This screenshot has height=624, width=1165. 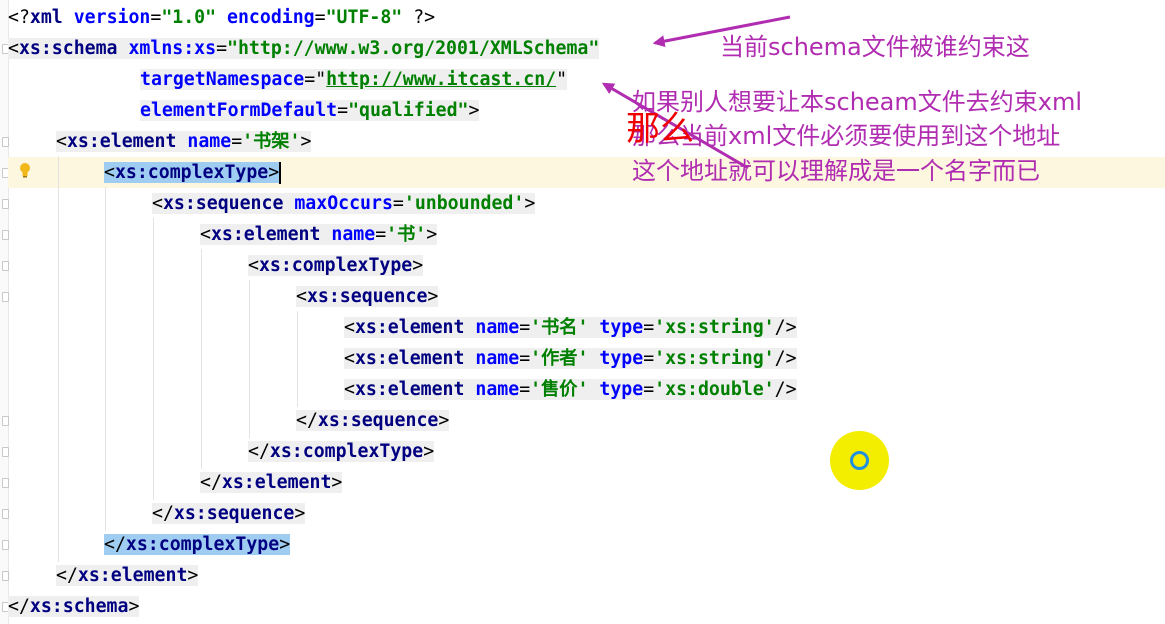 What do you see at coordinates (660, 129) in the screenshot?
I see `red-handwritten-mark: 那么` at bounding box center [660, 129].